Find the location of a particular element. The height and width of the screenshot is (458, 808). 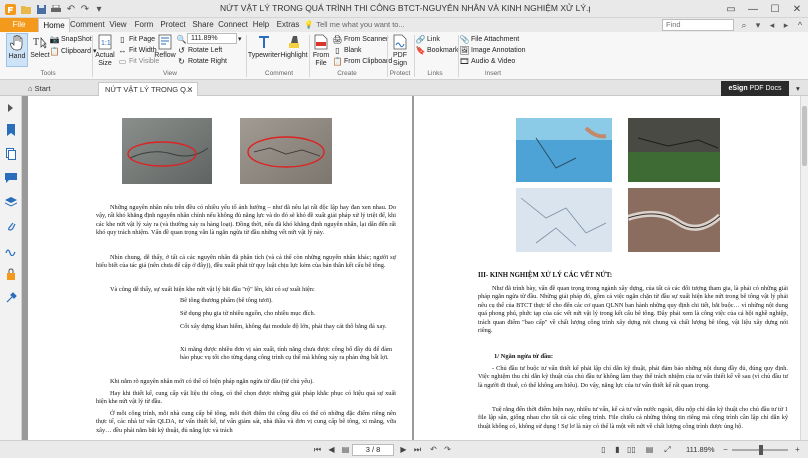

blank-button: ▯ Blank is located at coordinates (347, 50).